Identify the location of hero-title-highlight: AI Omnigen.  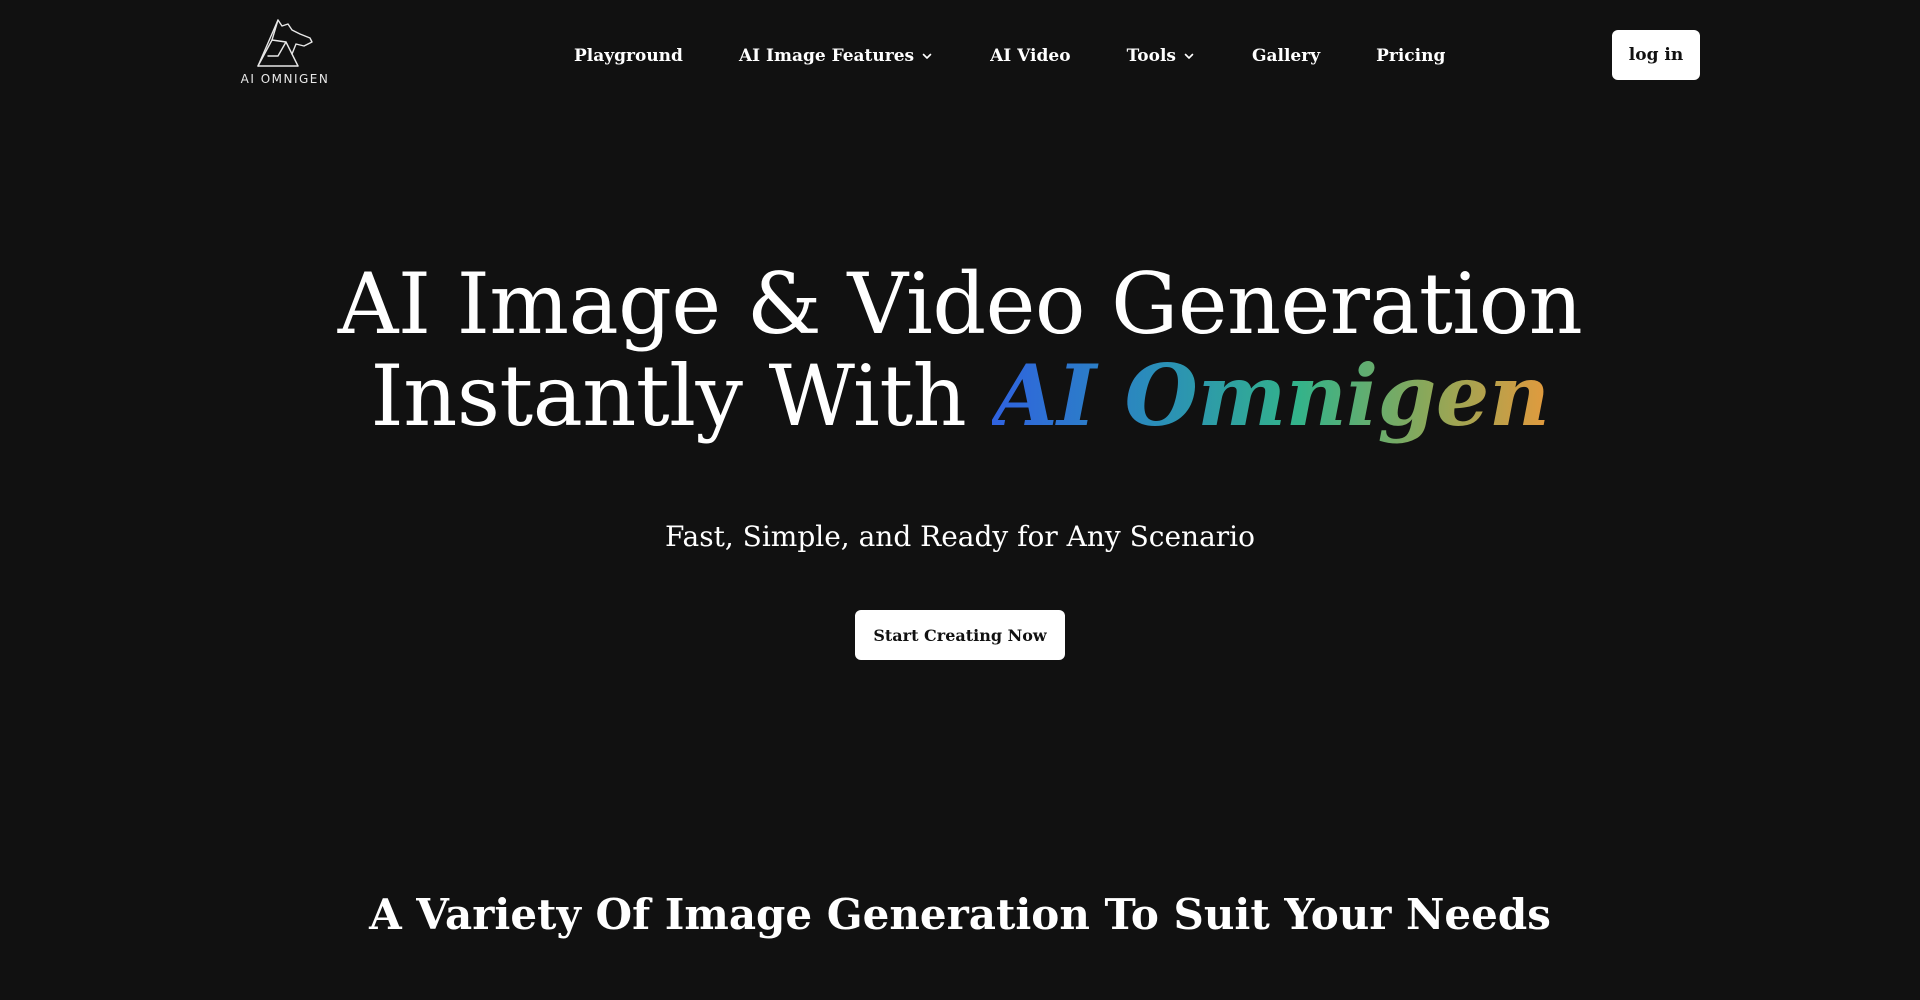
(1271, 395).